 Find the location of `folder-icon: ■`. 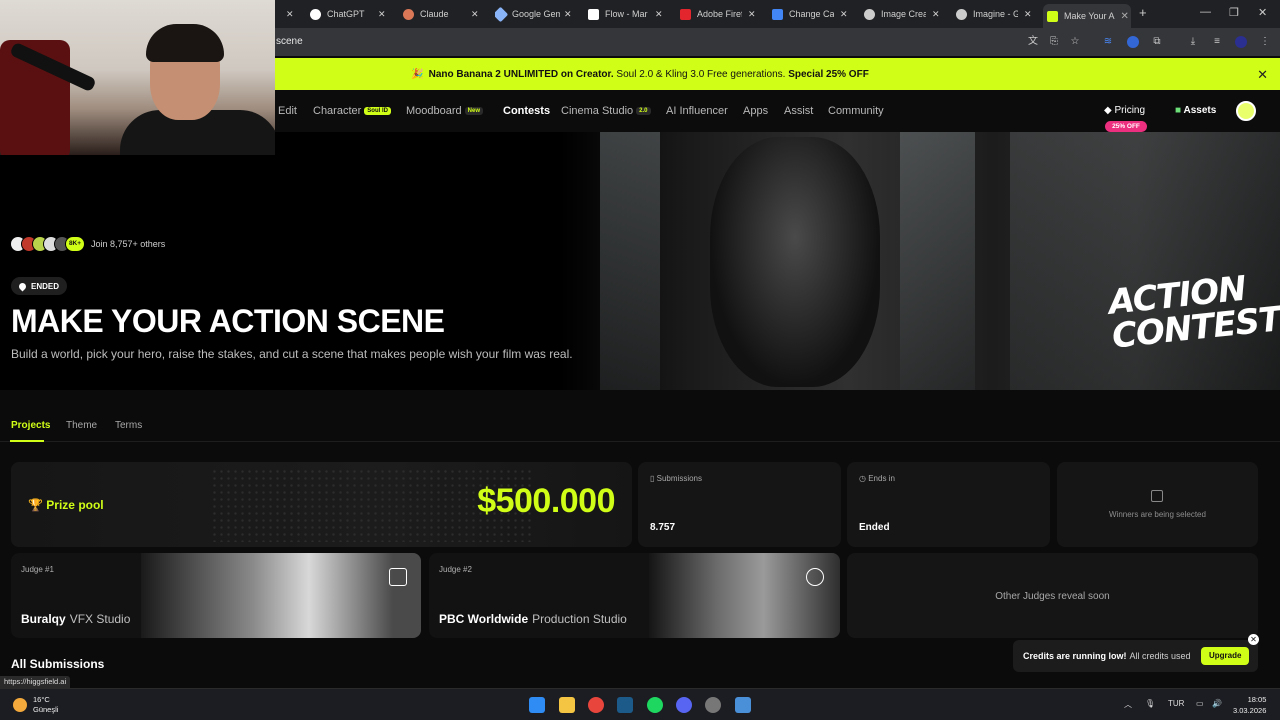

folder-icon: ■ is located at coordinates (1178, 110).